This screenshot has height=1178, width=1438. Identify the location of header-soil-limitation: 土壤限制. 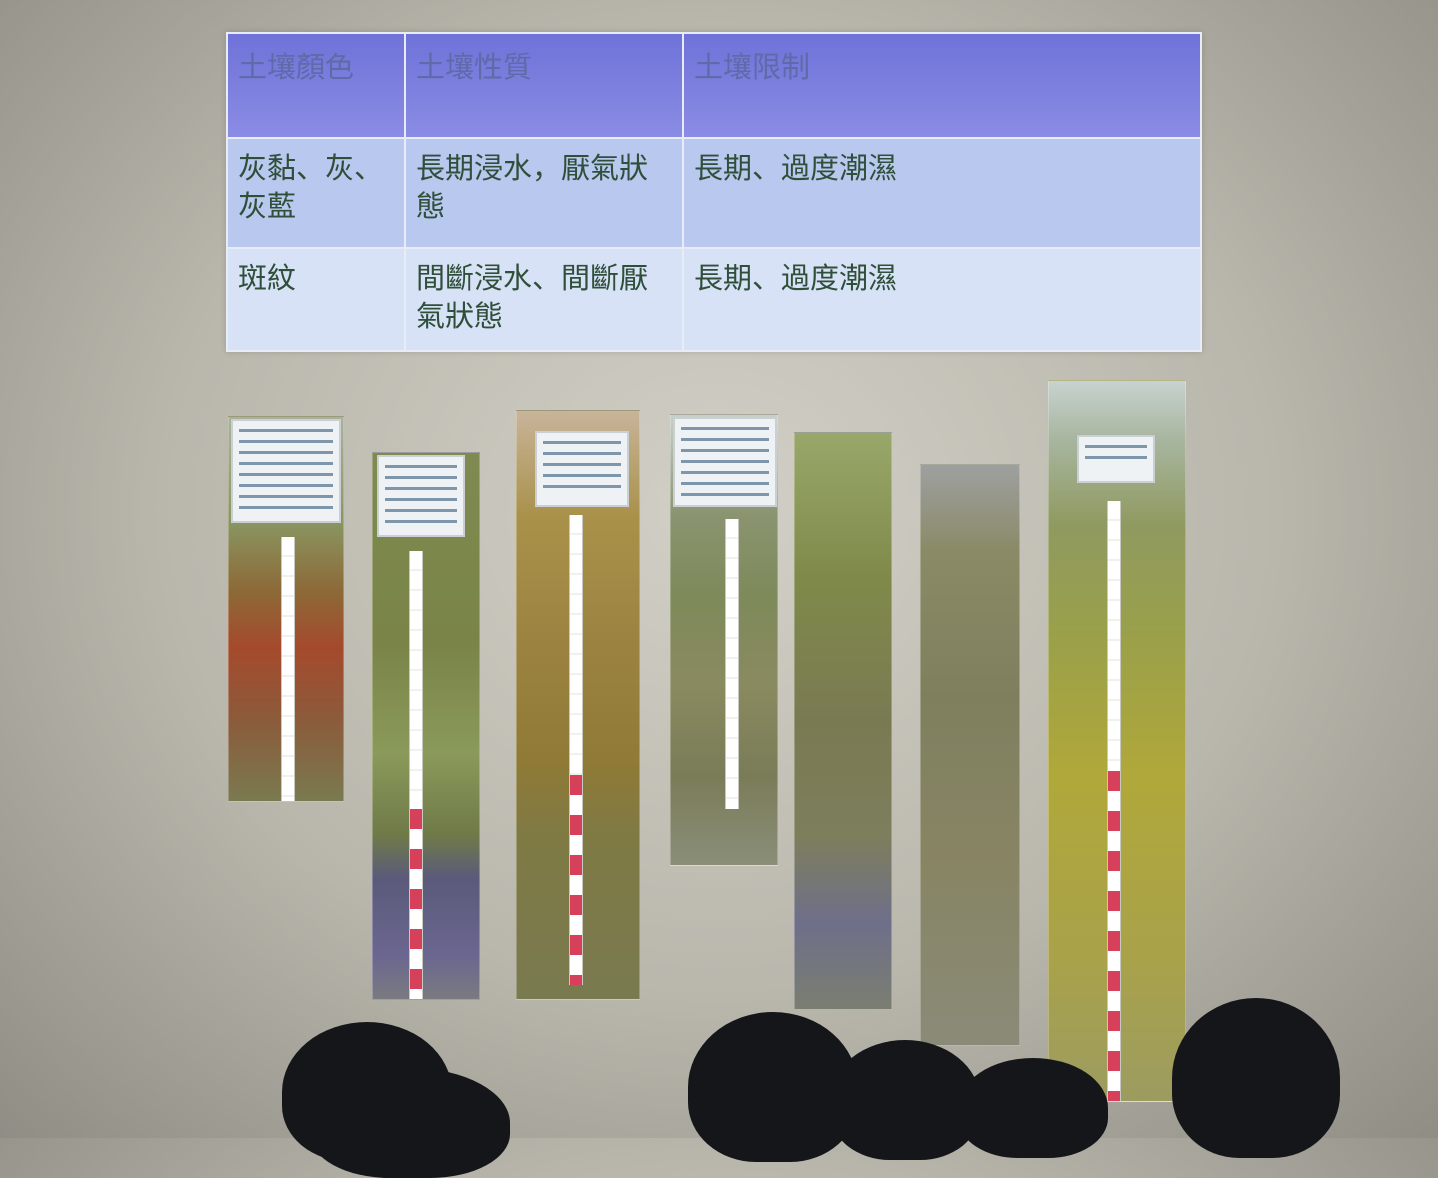
(942, 85).